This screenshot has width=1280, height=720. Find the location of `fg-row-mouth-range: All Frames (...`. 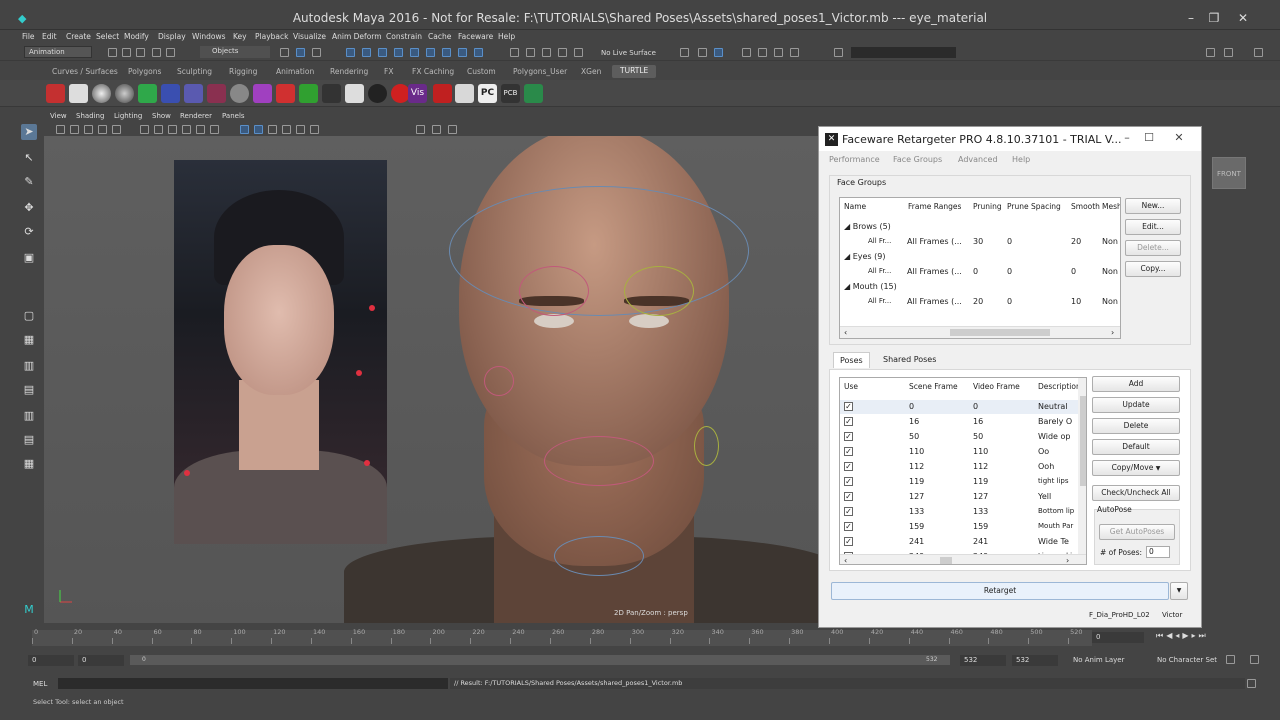

fg-row-mouth-range: All Frames (... is located at coordinates (934, 301).